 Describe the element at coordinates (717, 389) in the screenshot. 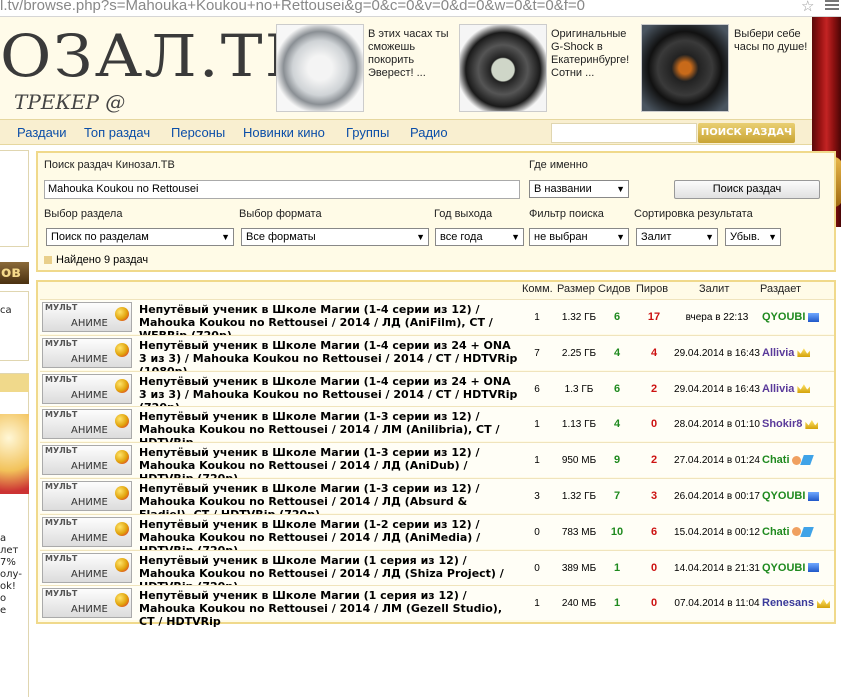

I see `upload-date: 29.04.2014 в 16:43` at that location.